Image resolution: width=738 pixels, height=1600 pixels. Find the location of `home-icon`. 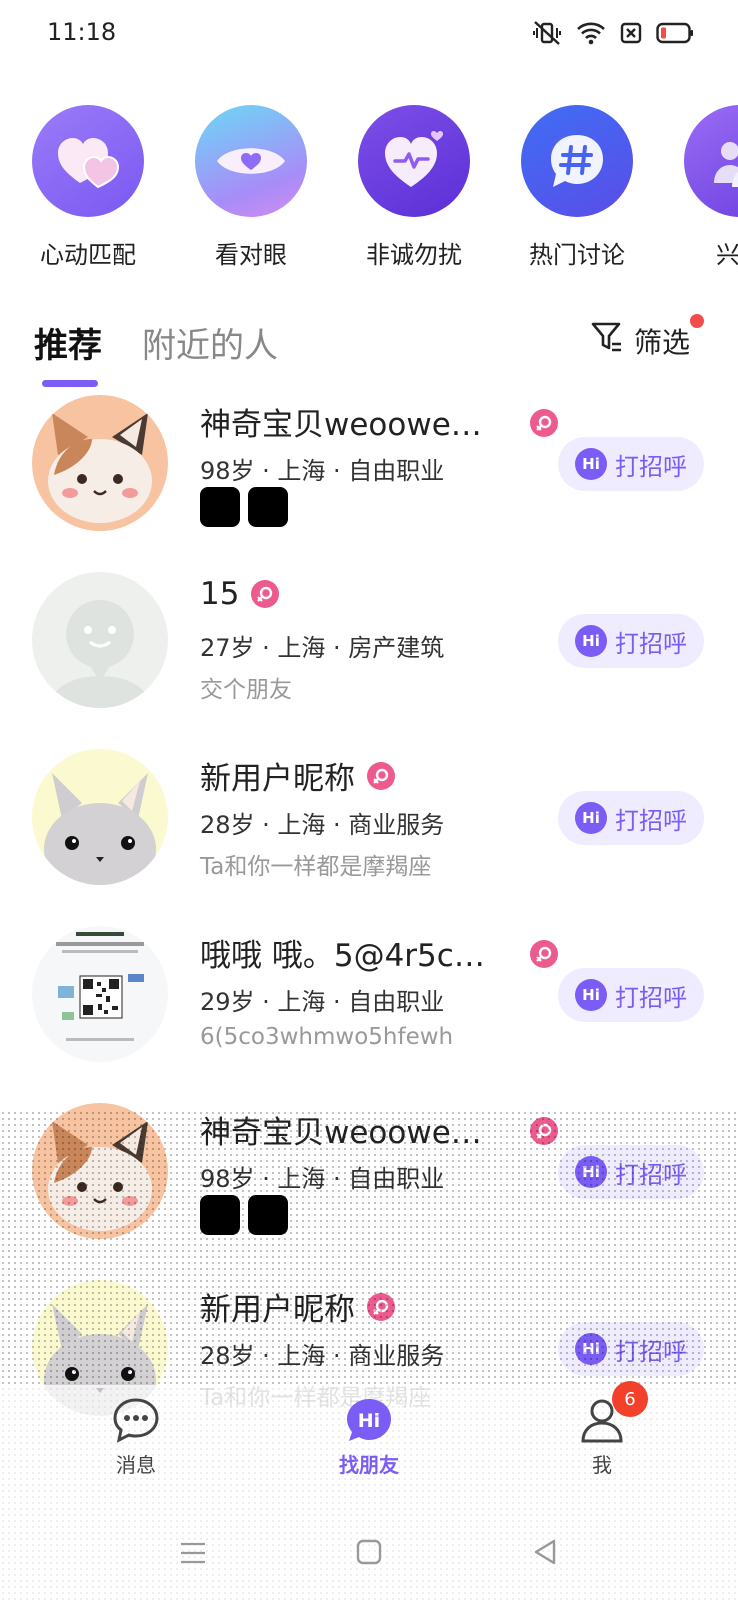

home-icon is located at coordinates (369, 1552).